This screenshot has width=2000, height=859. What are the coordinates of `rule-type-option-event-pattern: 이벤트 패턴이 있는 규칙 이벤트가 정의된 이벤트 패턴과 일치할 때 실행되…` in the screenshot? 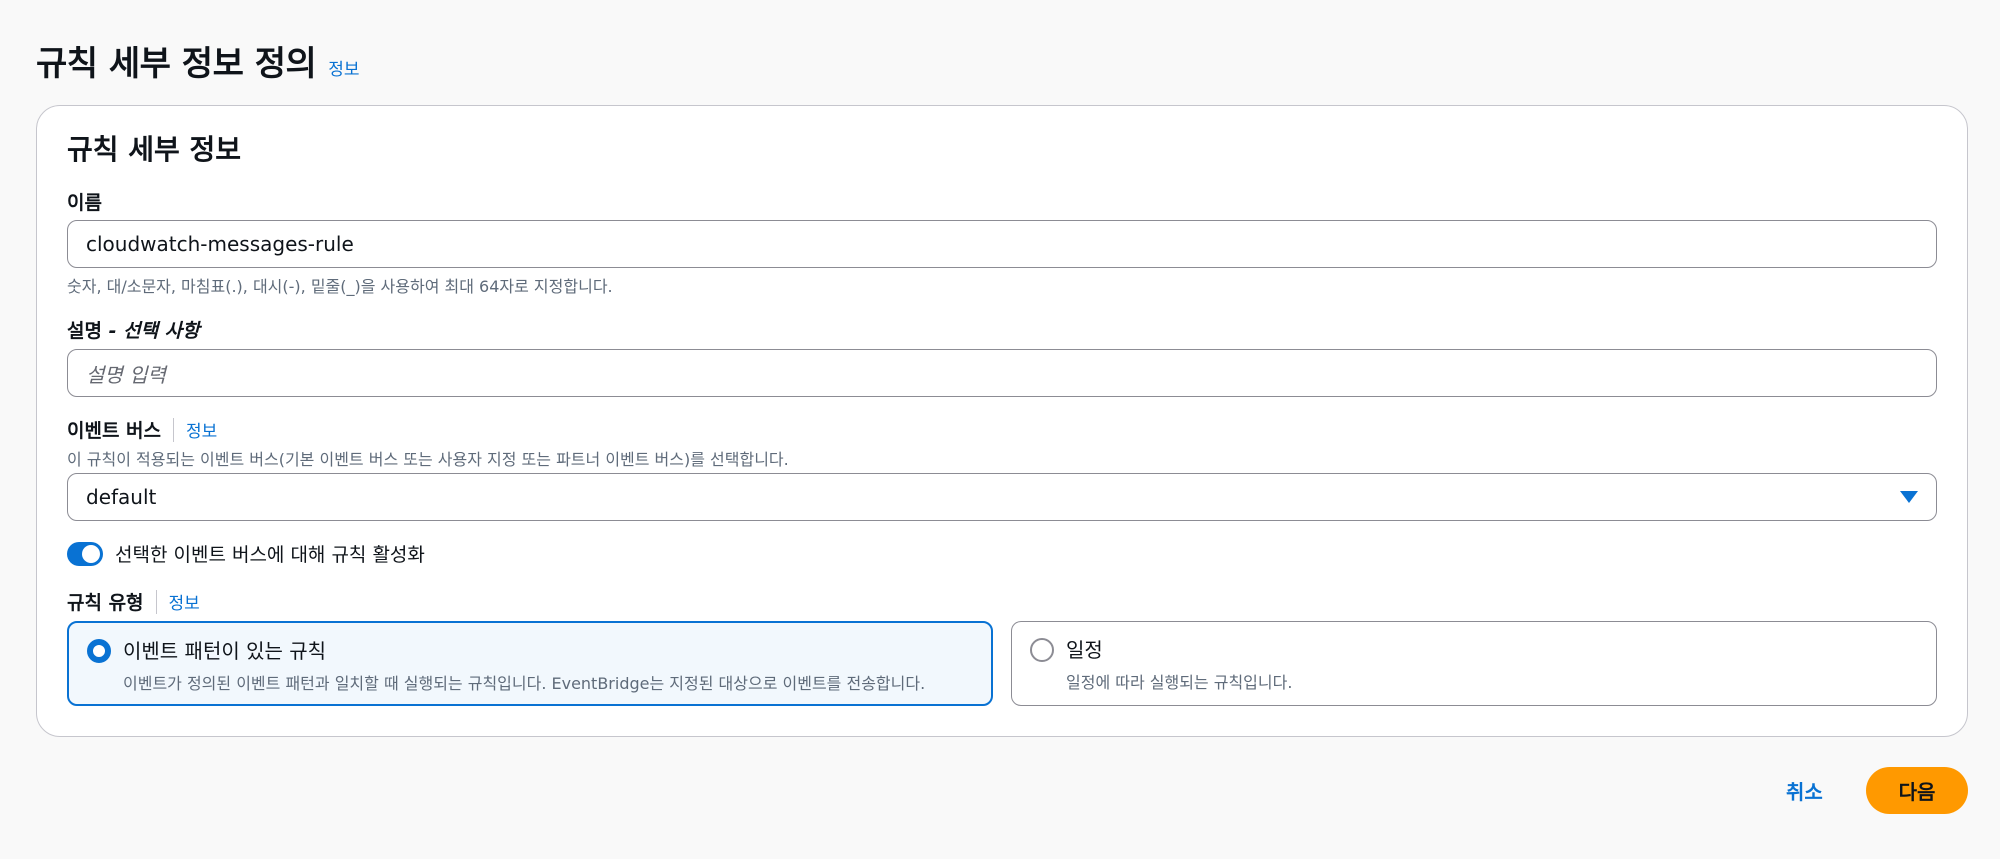 It's located at (530, 663).